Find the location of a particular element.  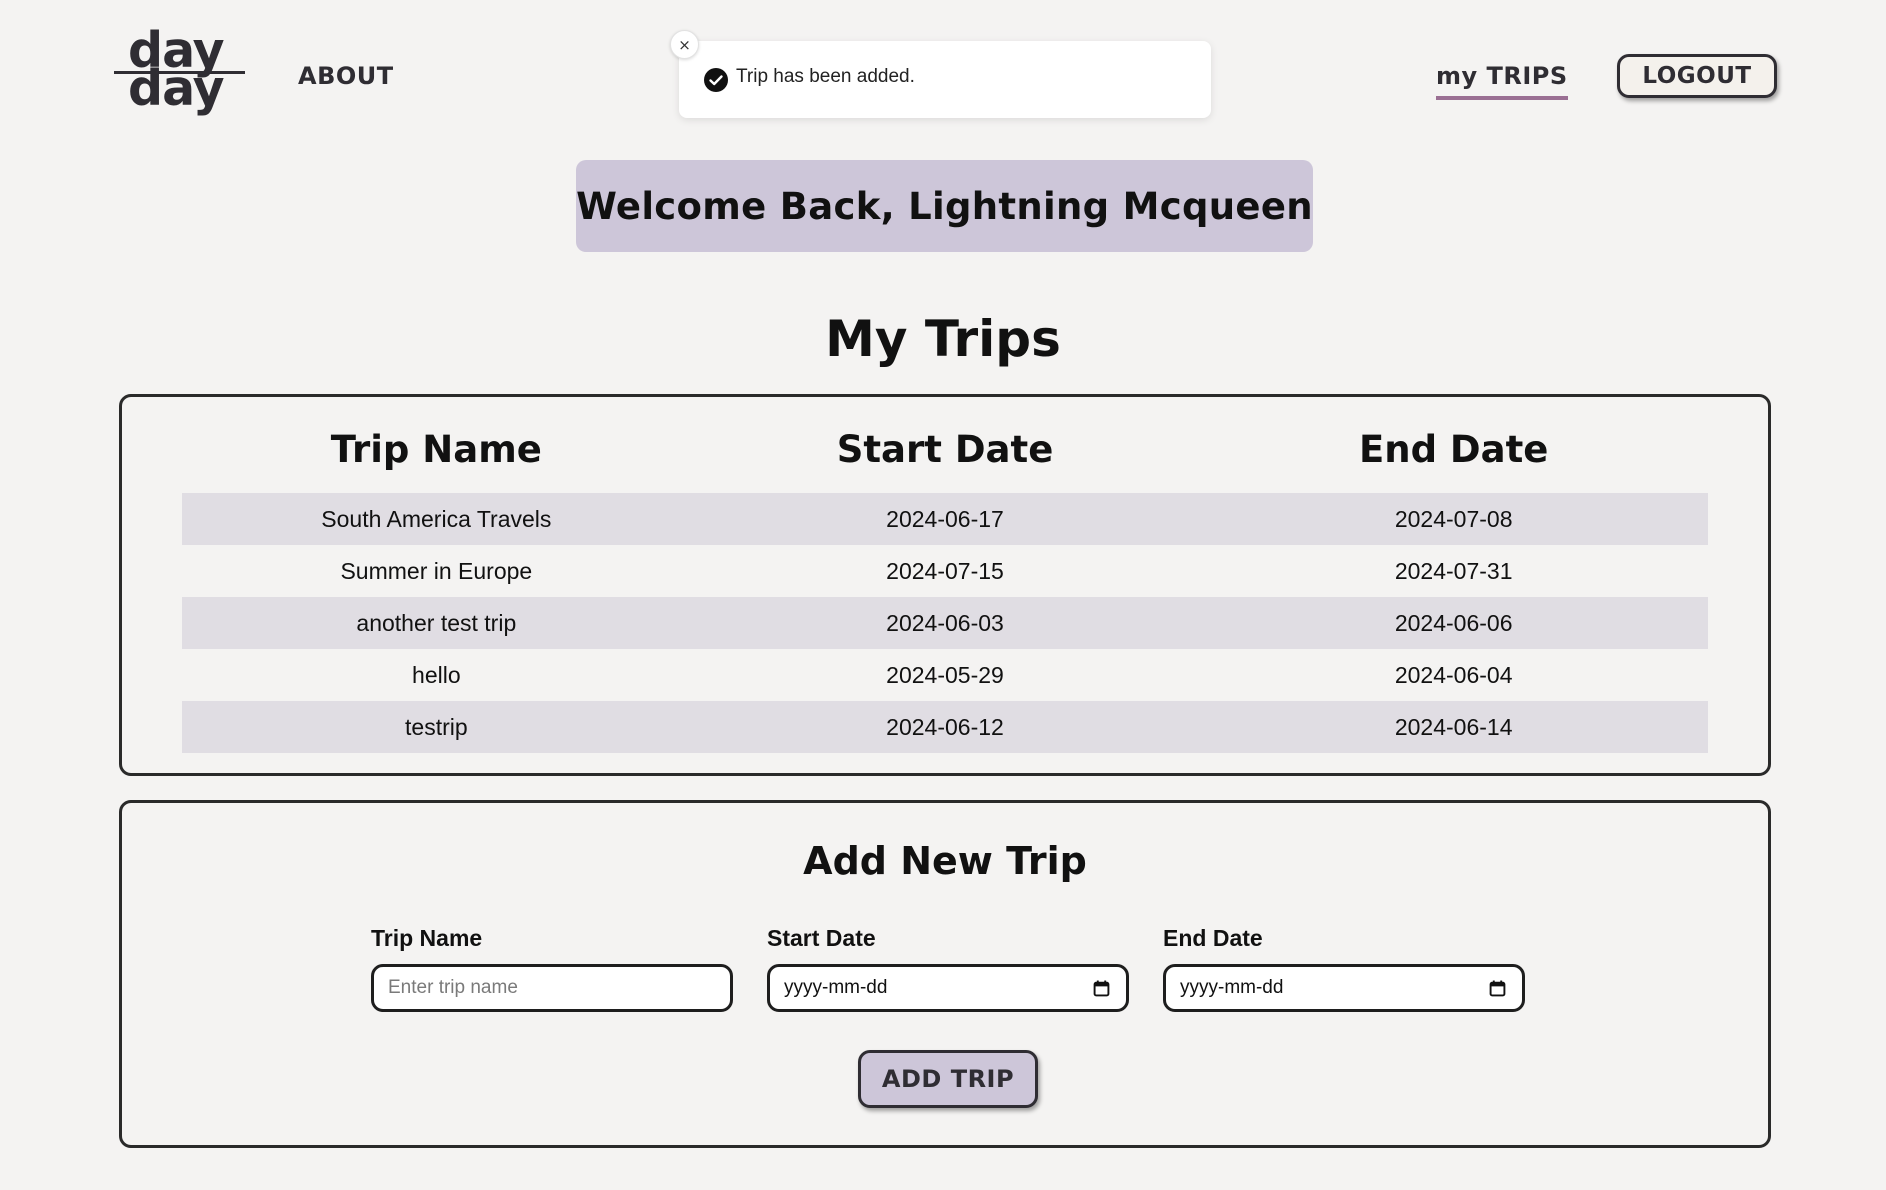

welcome-banner: Welcome Back, Lightning Mcqueen is located at coordinates (944, 206).